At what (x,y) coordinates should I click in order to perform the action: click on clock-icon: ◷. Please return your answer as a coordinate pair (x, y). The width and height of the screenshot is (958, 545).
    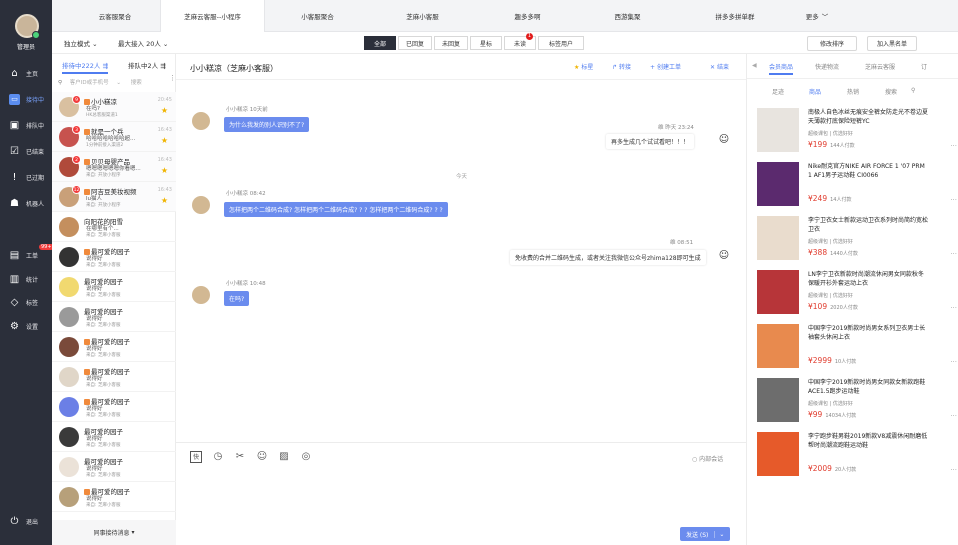
    Looking at the image, I should click on (218, 457).